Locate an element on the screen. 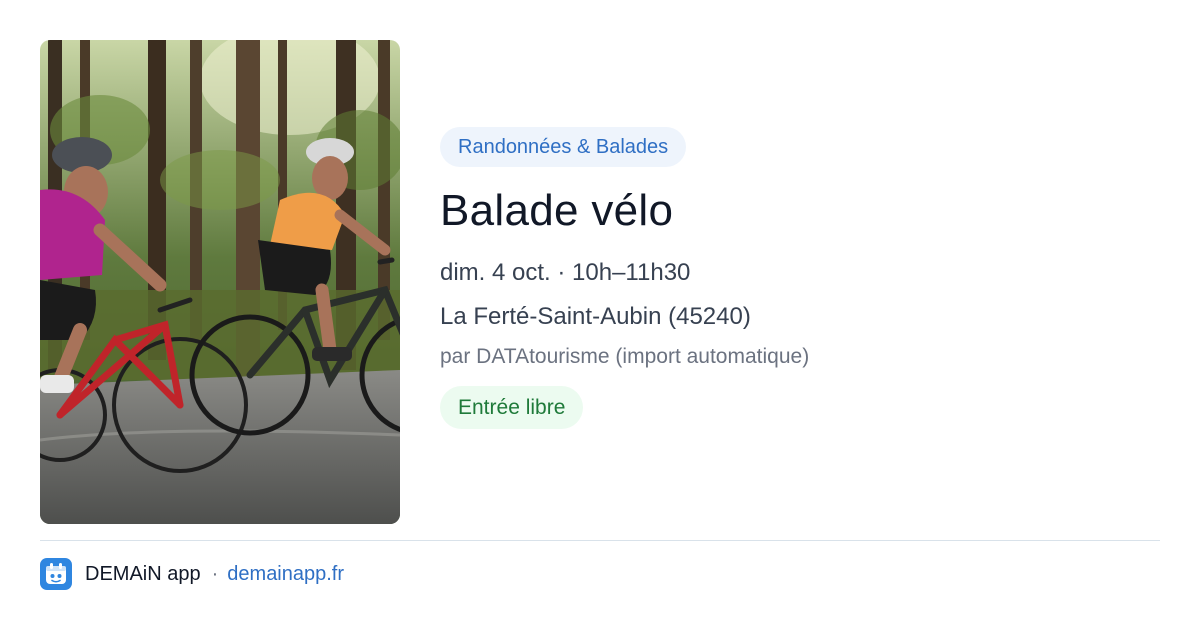 The width and height of the screenshot is (1200, 630). price-badge: Entrée libre is located at coordinates (512, 407).